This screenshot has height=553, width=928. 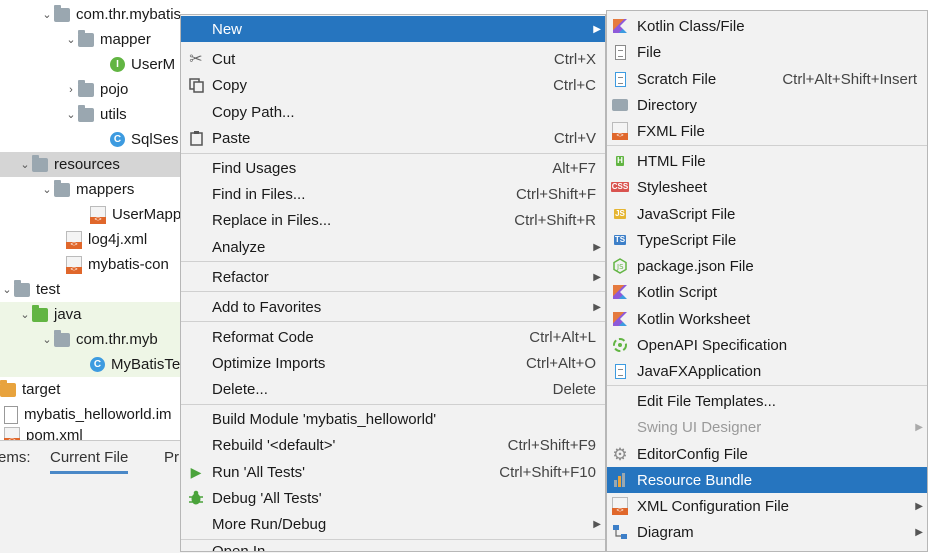 I want to click on submenu-item-javascript-file: JS JavaScript File, so click(x=767, y=214).